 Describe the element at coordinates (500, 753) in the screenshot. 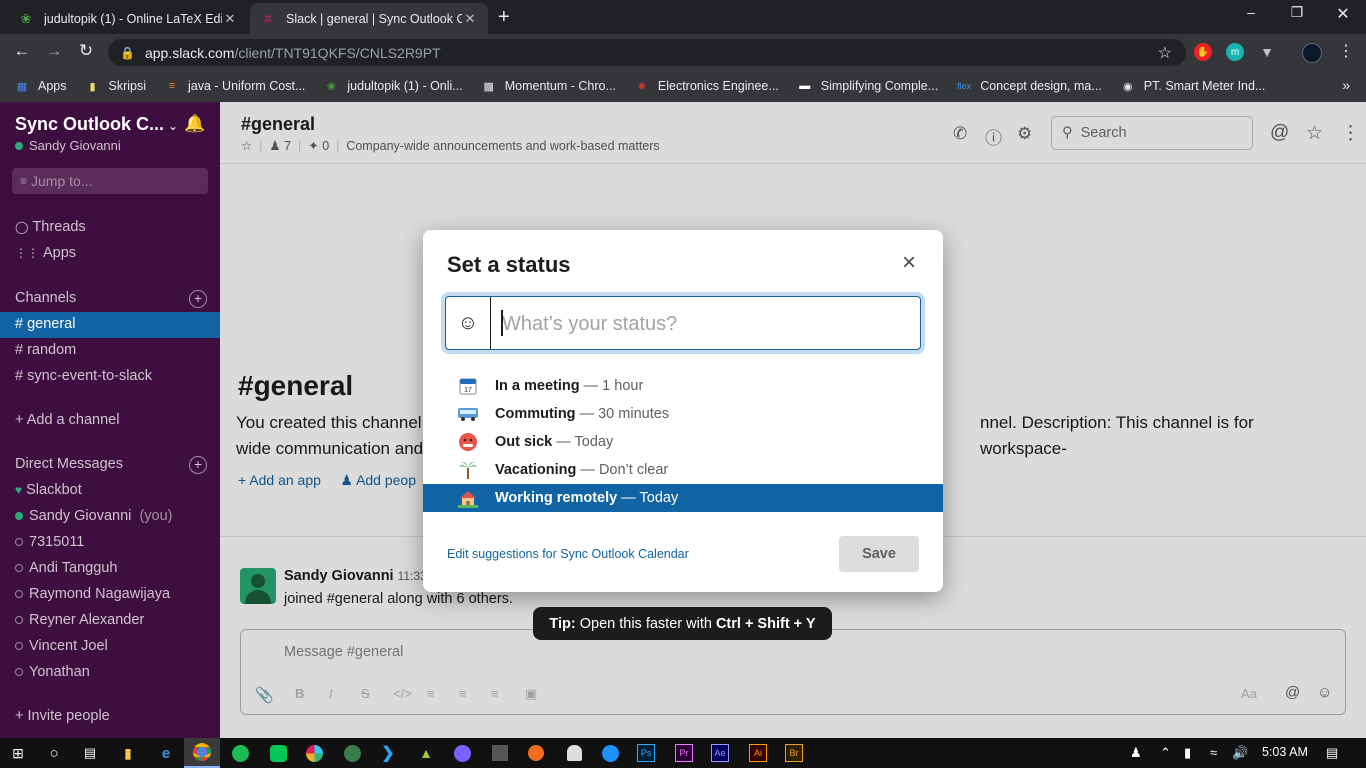

I see `app-grey-icon` at that location.